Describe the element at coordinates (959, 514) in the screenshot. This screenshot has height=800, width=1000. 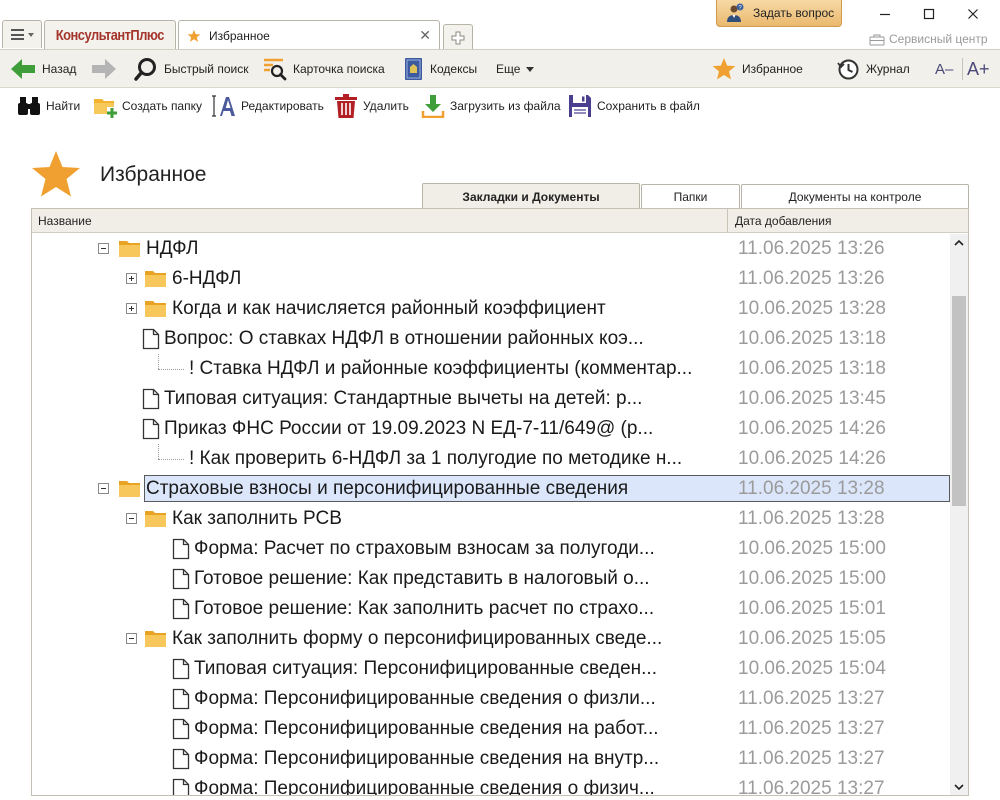
I see `vertical-scrollbar` at that location.